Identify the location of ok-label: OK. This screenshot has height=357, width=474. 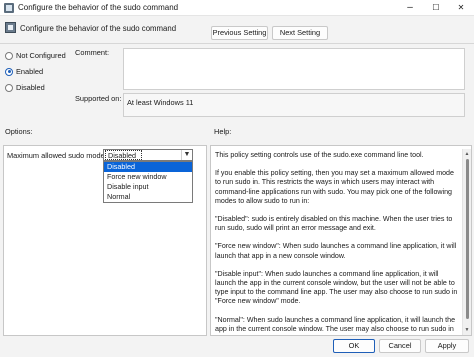
(354, 345).